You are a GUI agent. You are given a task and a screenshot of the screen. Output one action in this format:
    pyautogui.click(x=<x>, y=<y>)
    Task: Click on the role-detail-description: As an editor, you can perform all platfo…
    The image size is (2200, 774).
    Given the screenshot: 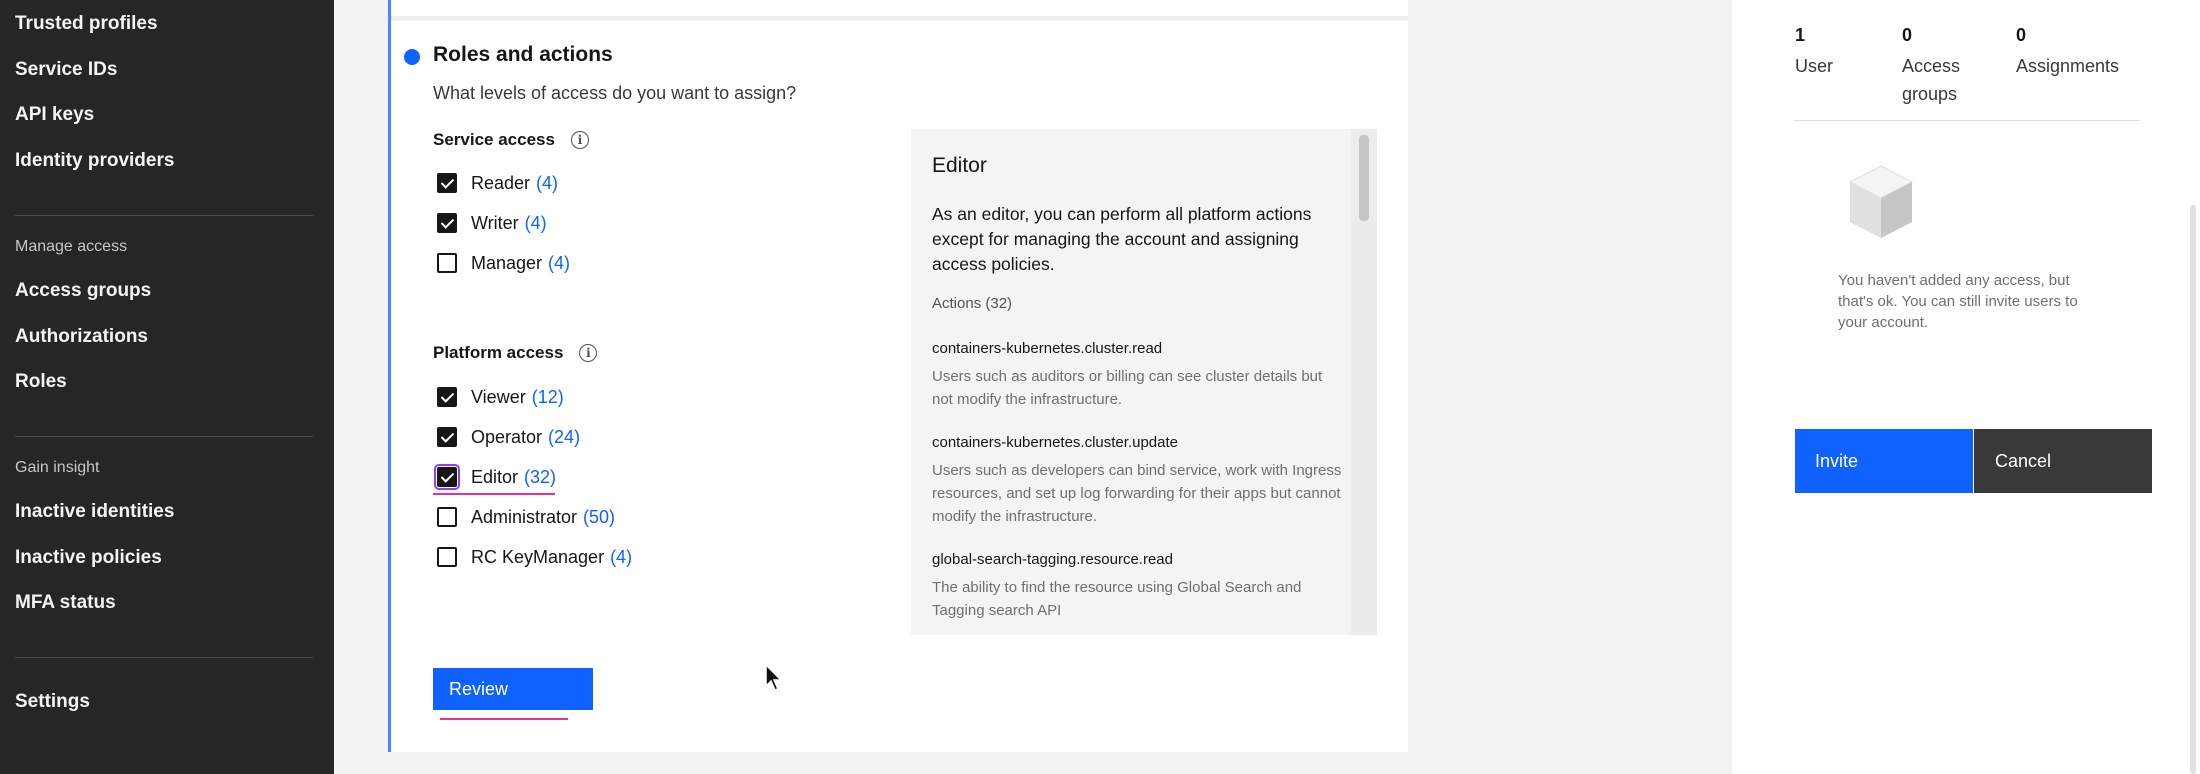 What is the action you would take?
    pyautogui.click(x=1122, y=239)
    